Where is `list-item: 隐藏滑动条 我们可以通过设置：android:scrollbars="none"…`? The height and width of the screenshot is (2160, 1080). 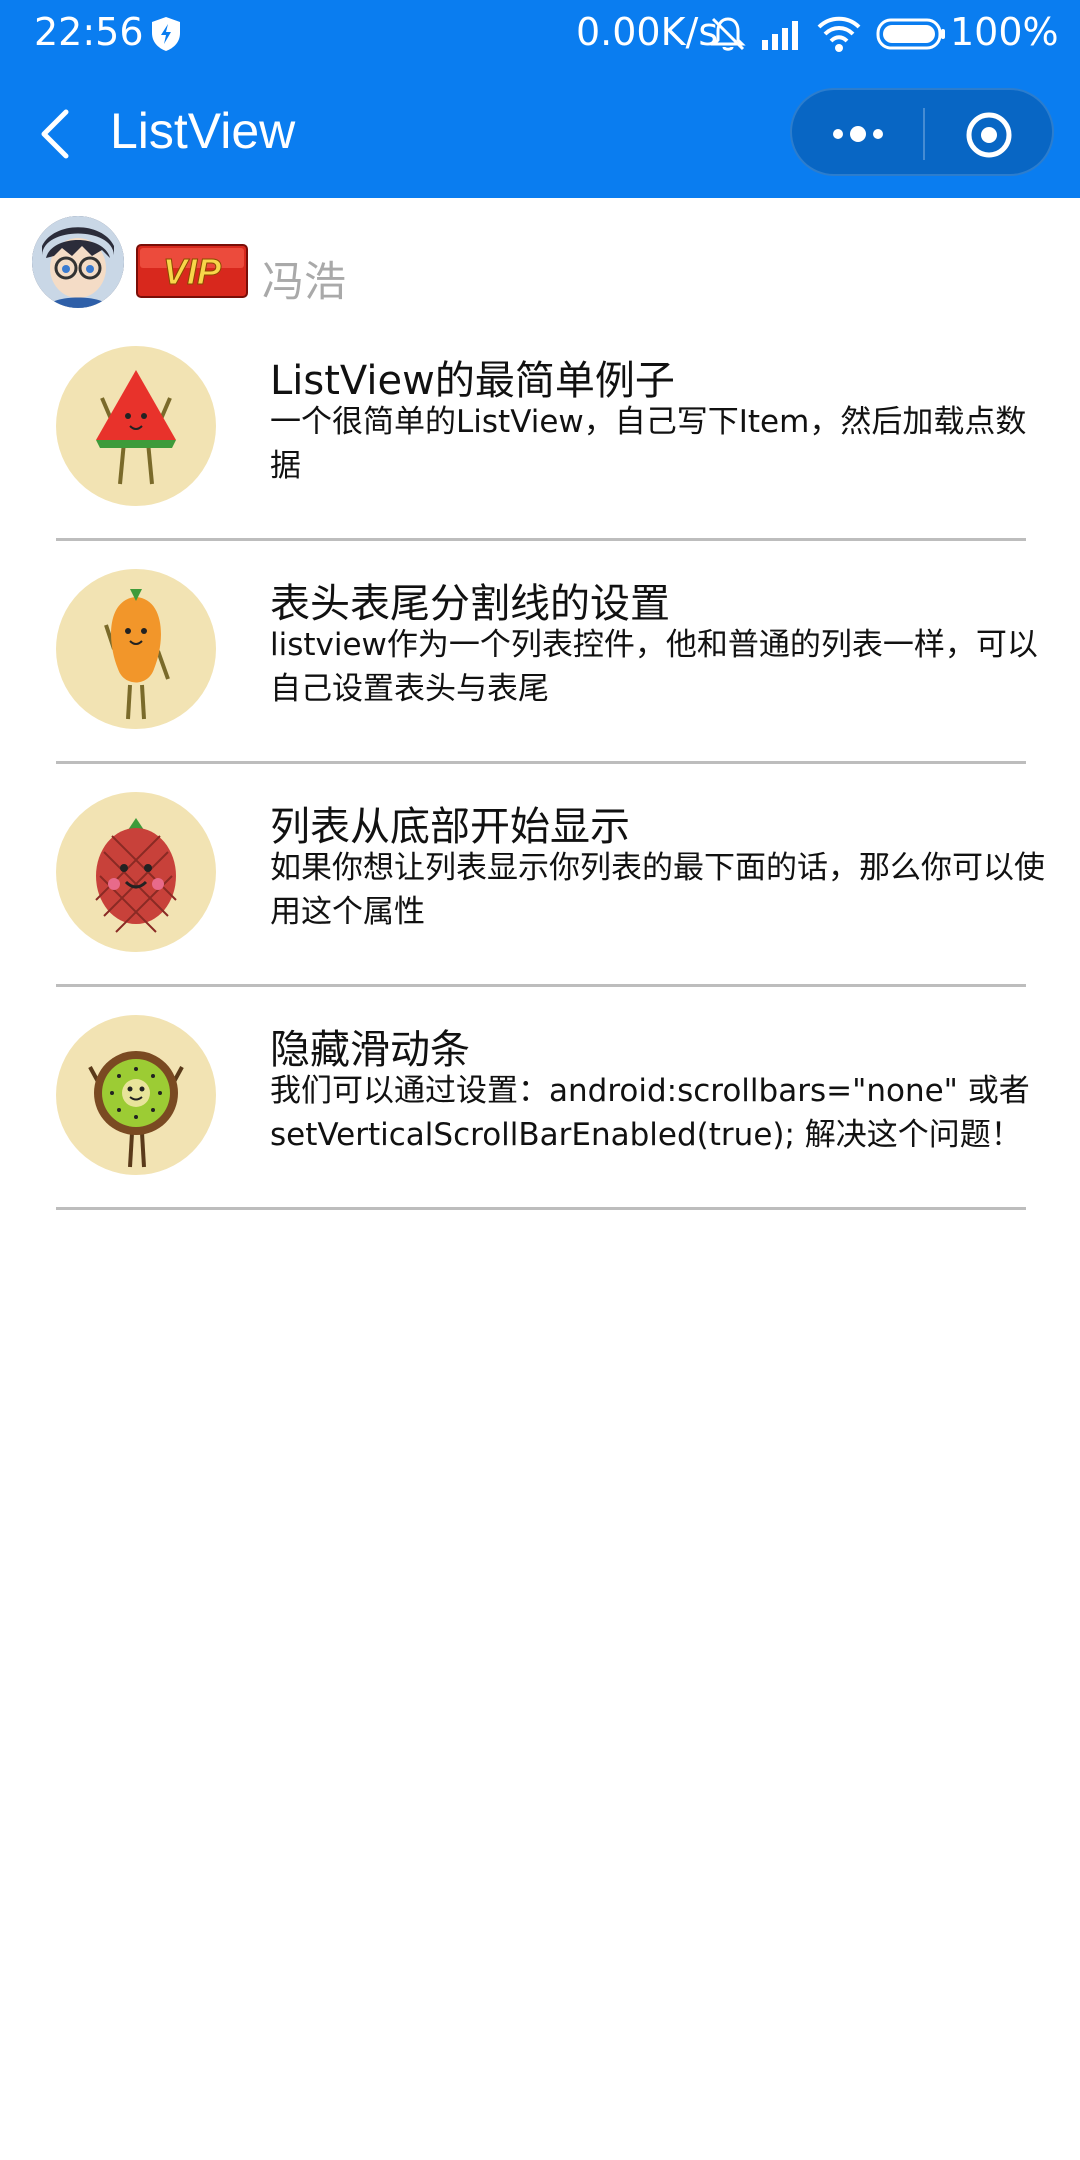
list-item: 隐藏滑动条 我们可以通过设置：android:scrollbars="none"… is located at coordinates (540, 1098).